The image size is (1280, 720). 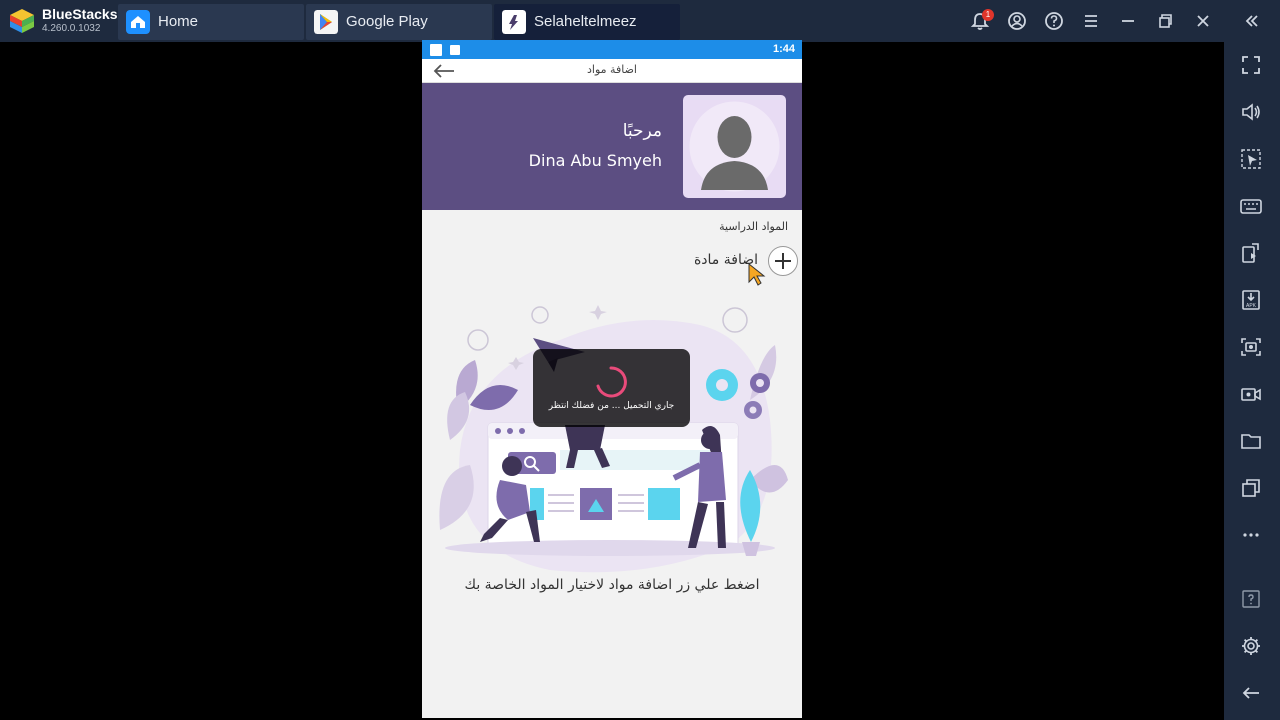 I want to click on tab-home: Home, so click(x=211, y=22).